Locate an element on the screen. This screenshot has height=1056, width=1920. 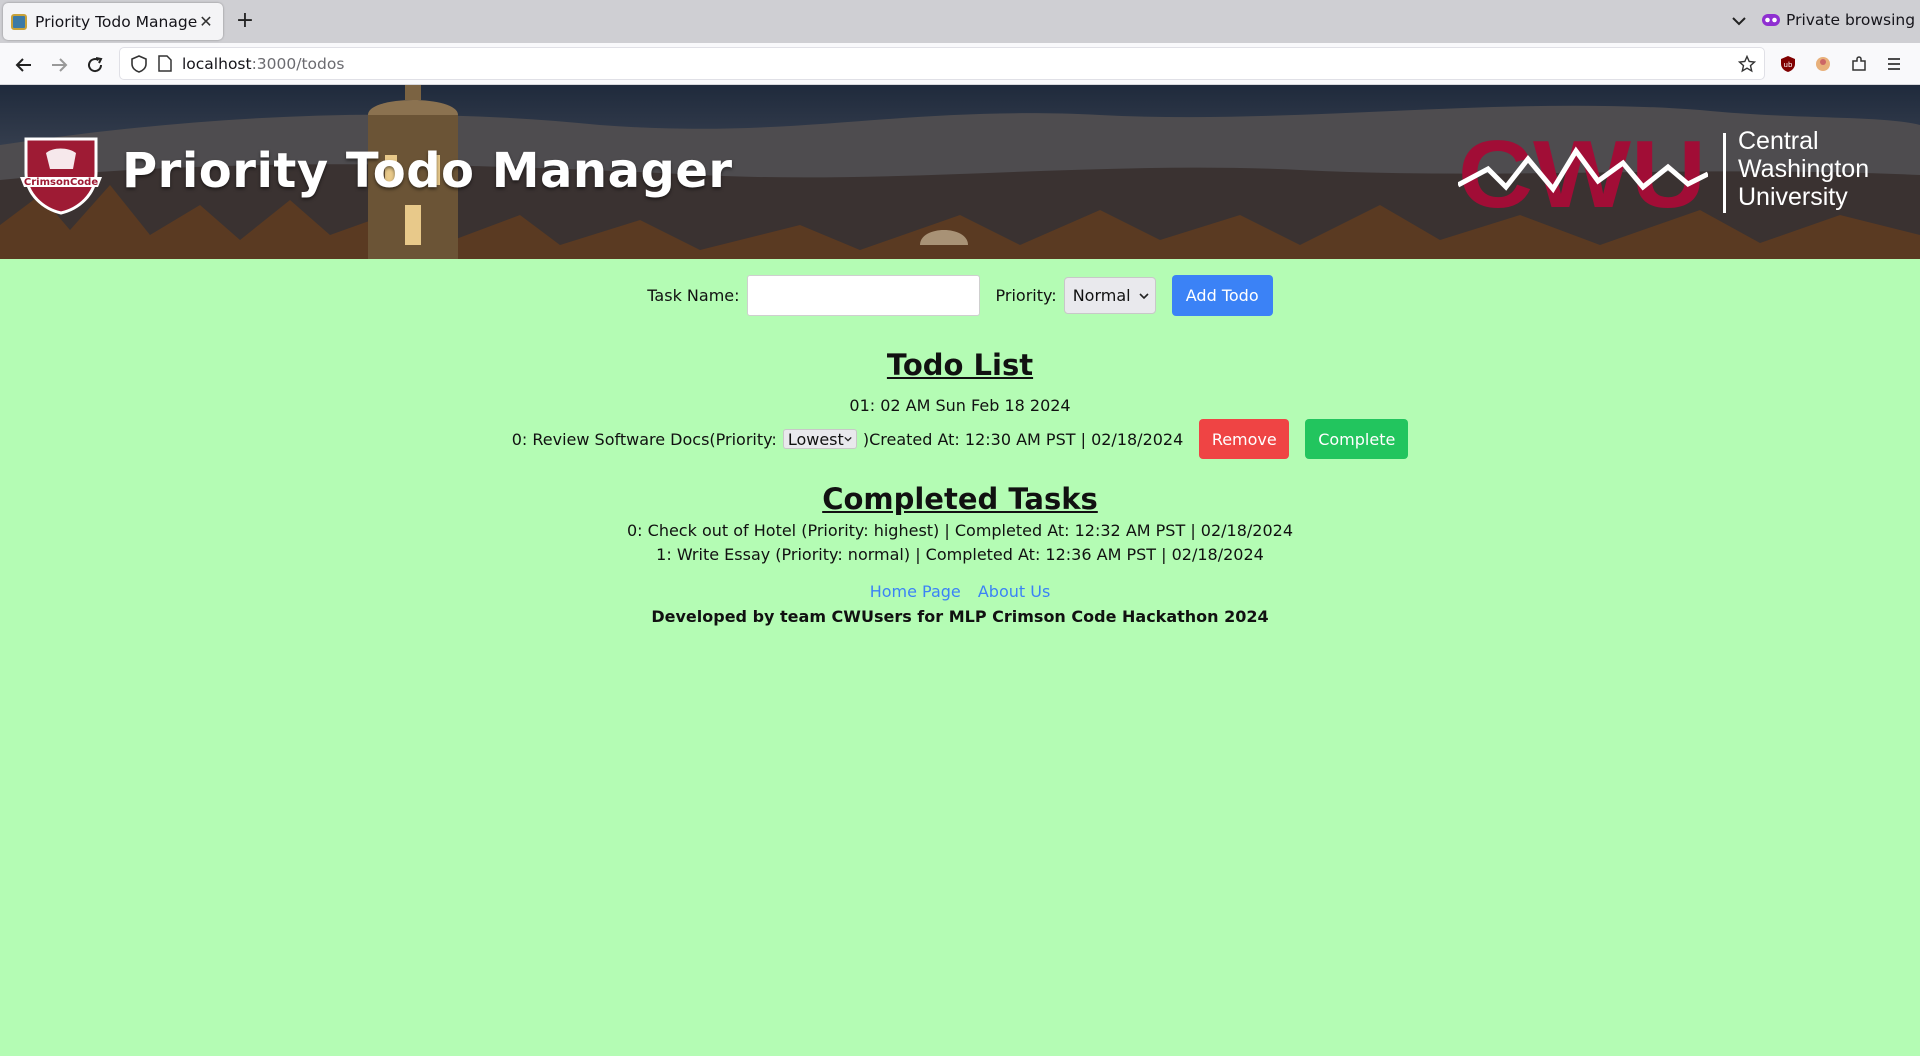
cwu-logo: CWU is located at coordinates (1583, 174).